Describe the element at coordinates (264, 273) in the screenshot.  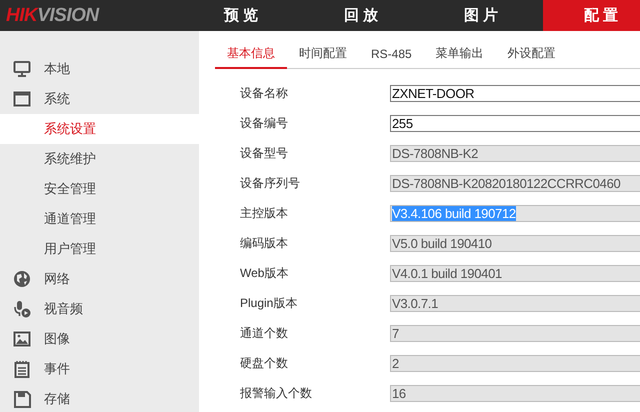
I see `field-label: Web版本` at that location.